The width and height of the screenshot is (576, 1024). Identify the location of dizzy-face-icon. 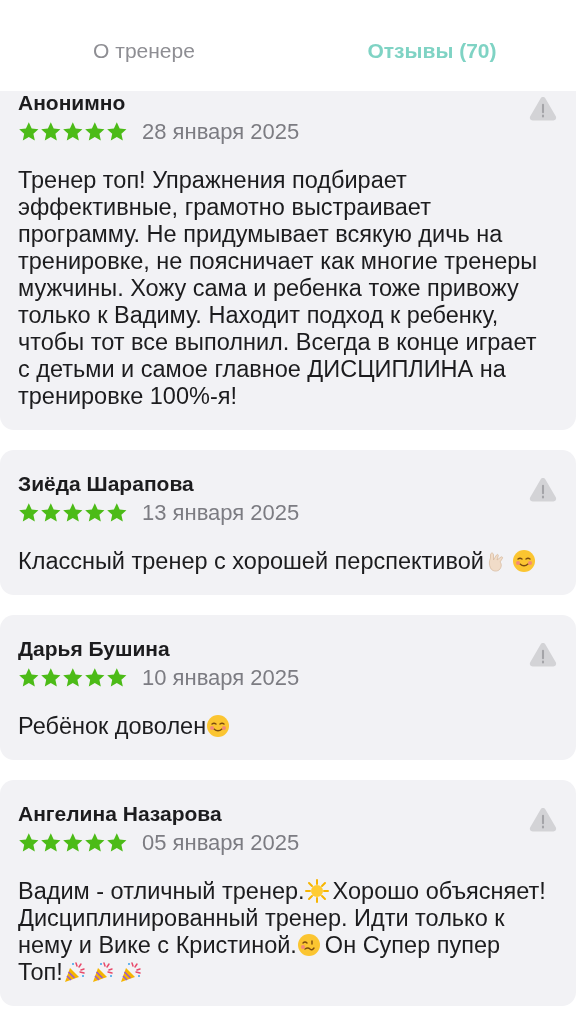
(308, 945).